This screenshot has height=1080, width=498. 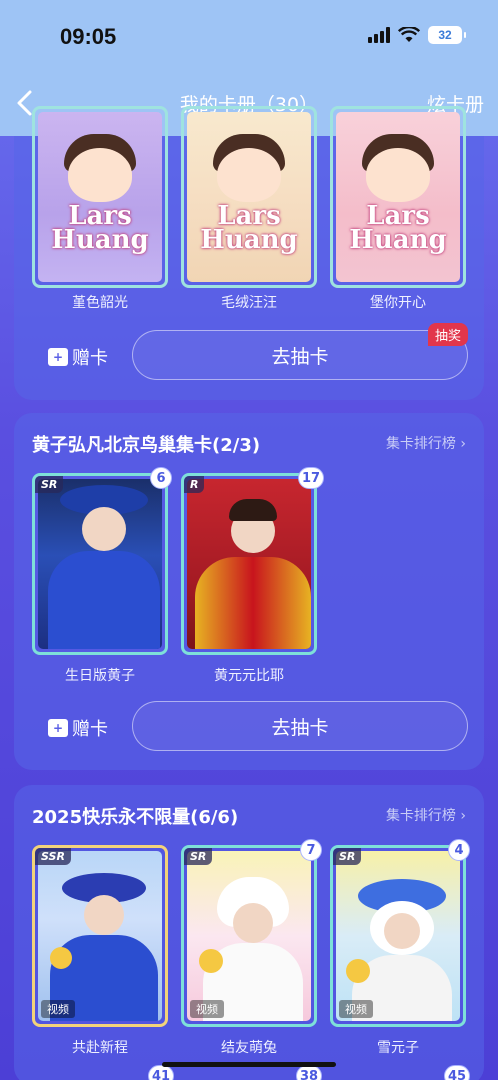 I want to click on count-badge: 41, so click(x=161, y=1072).